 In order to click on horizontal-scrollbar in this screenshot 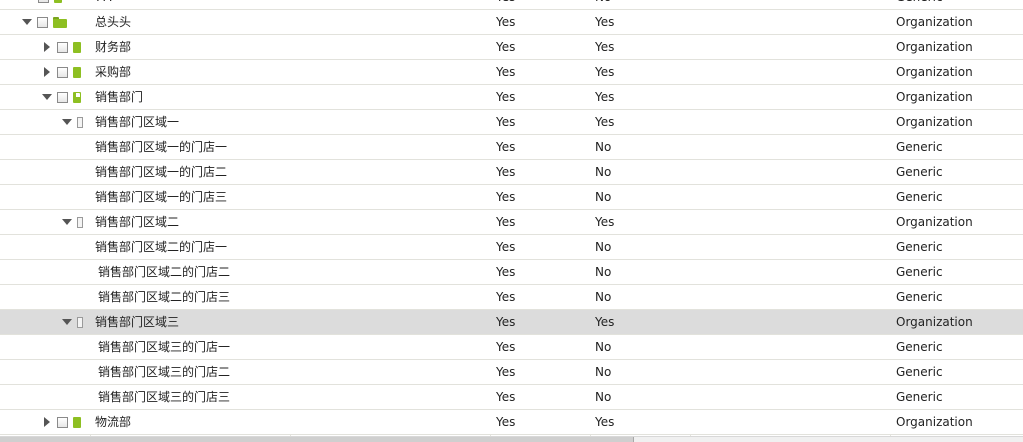, I will do `click(511, 439)`.